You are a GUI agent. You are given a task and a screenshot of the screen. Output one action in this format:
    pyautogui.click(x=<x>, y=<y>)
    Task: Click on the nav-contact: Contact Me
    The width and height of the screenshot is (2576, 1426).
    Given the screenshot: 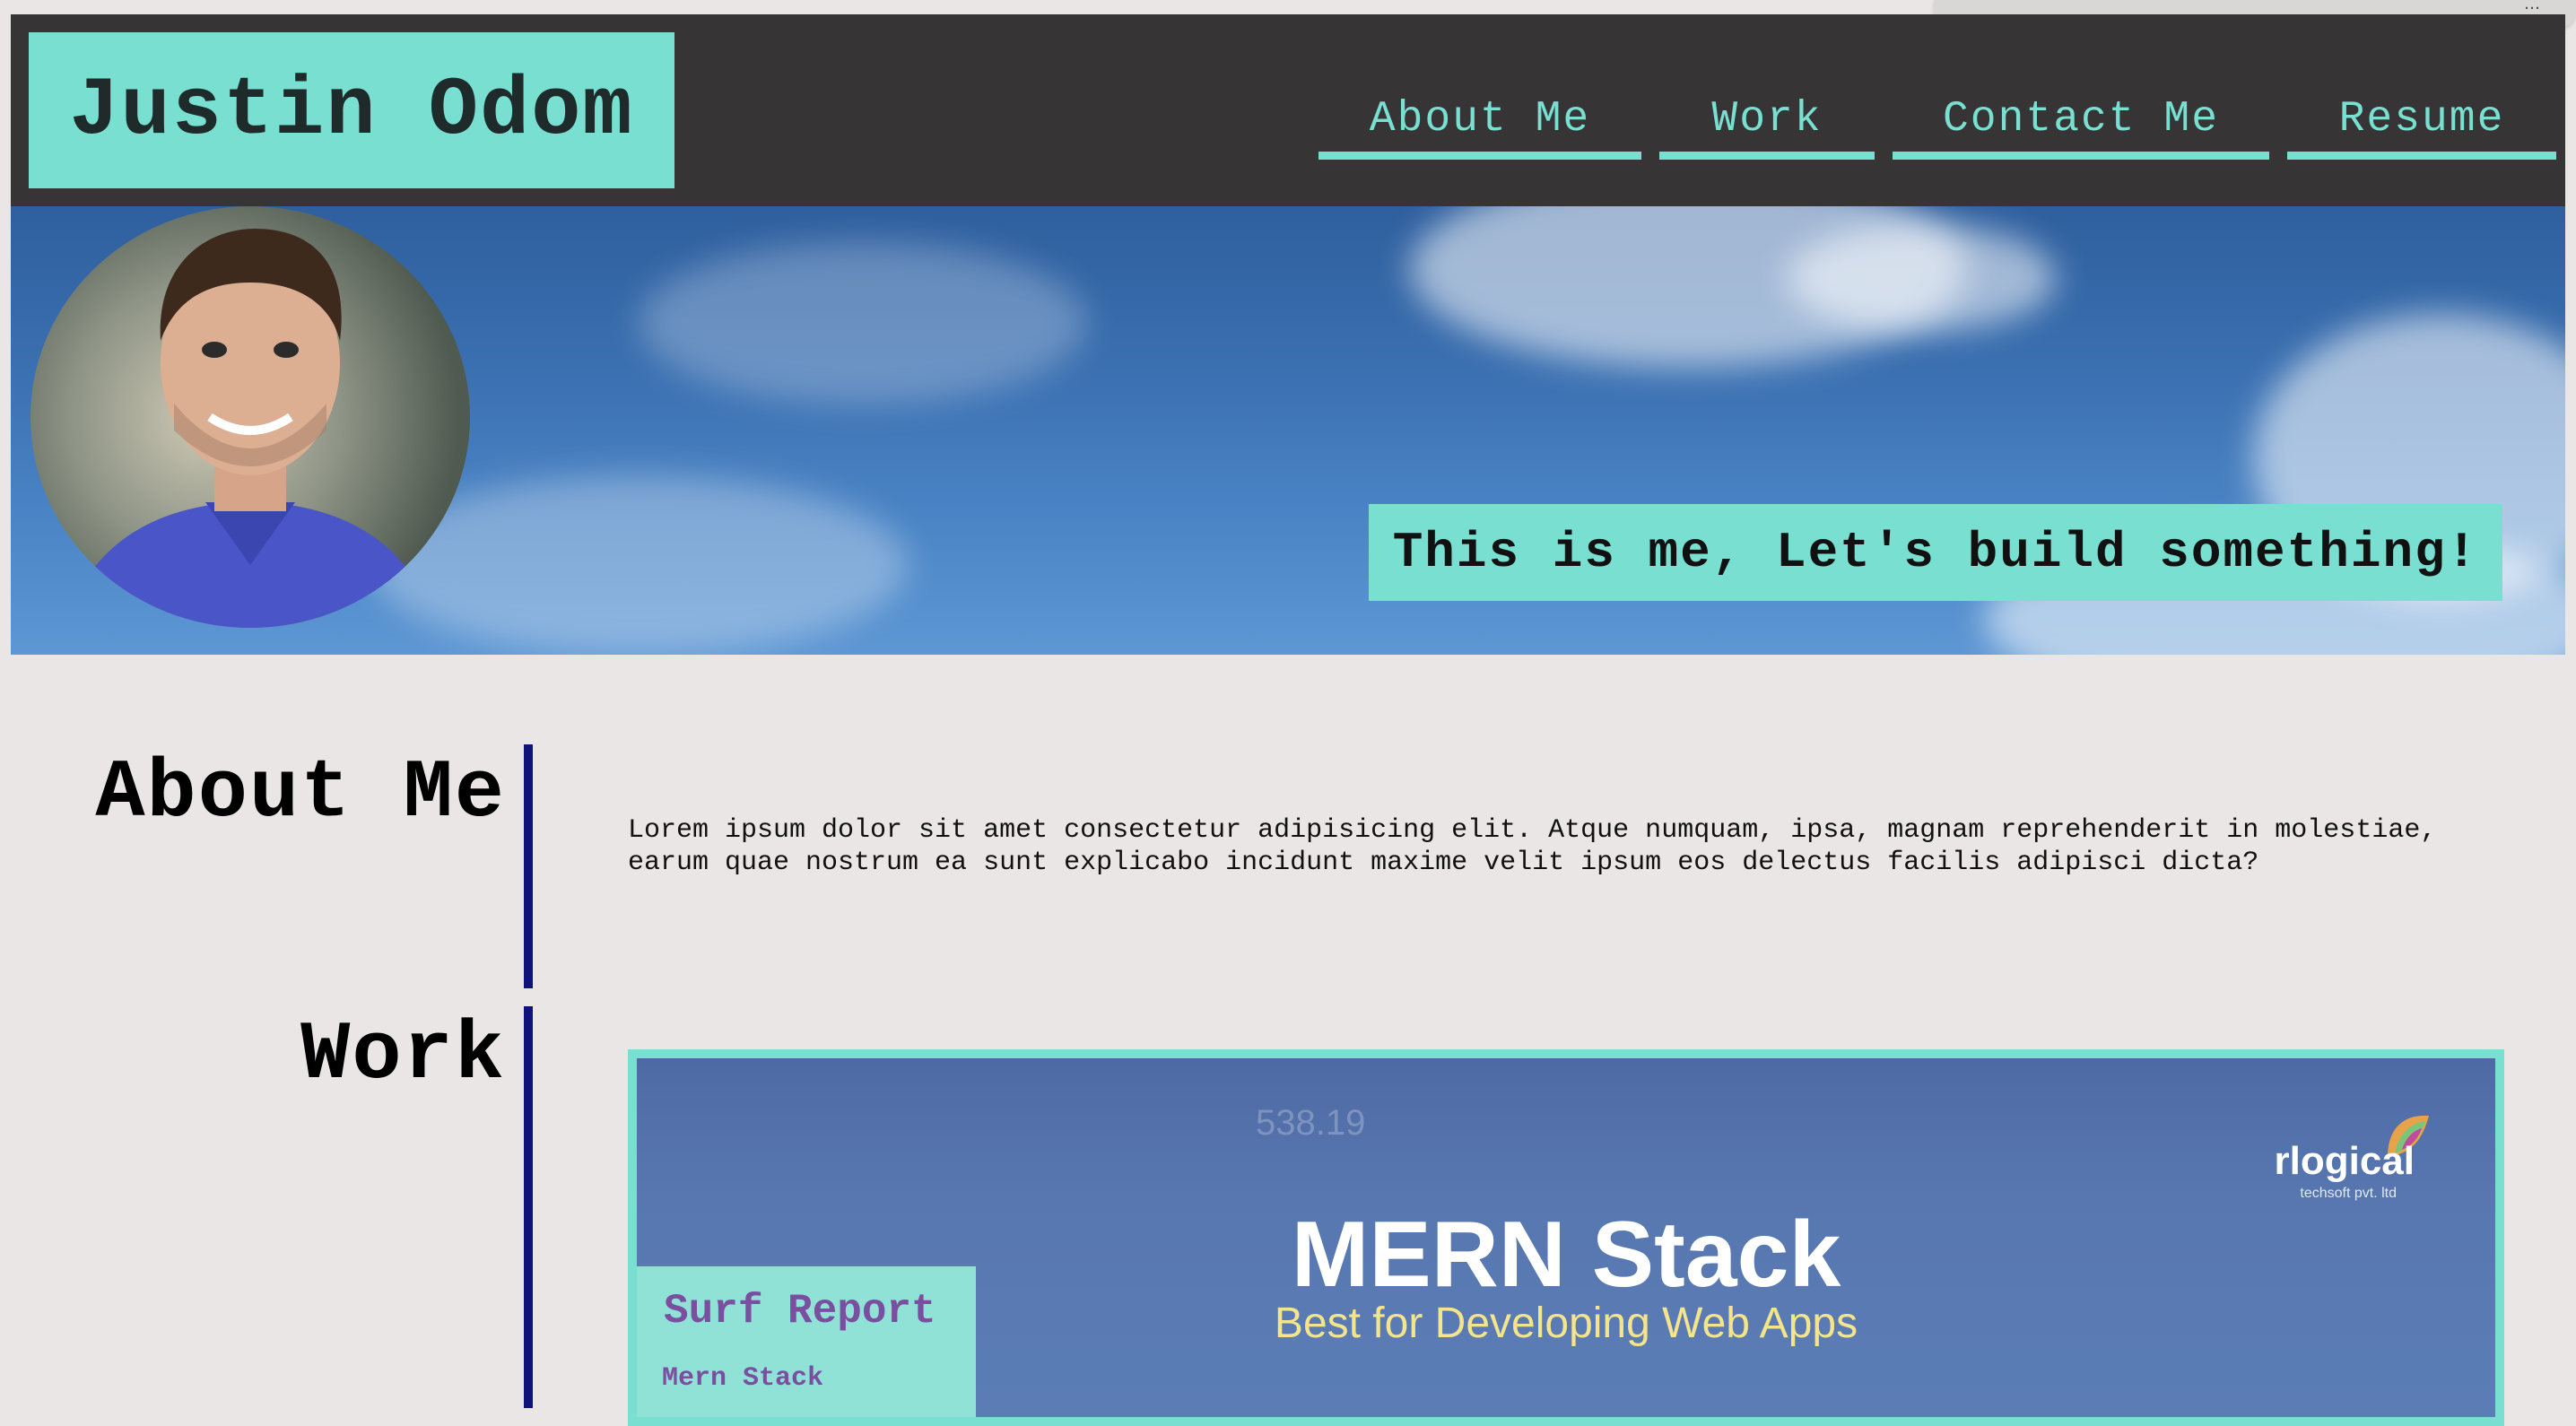 What is the action you would take?
    pyautogui.click(x=2081, y=118)
    